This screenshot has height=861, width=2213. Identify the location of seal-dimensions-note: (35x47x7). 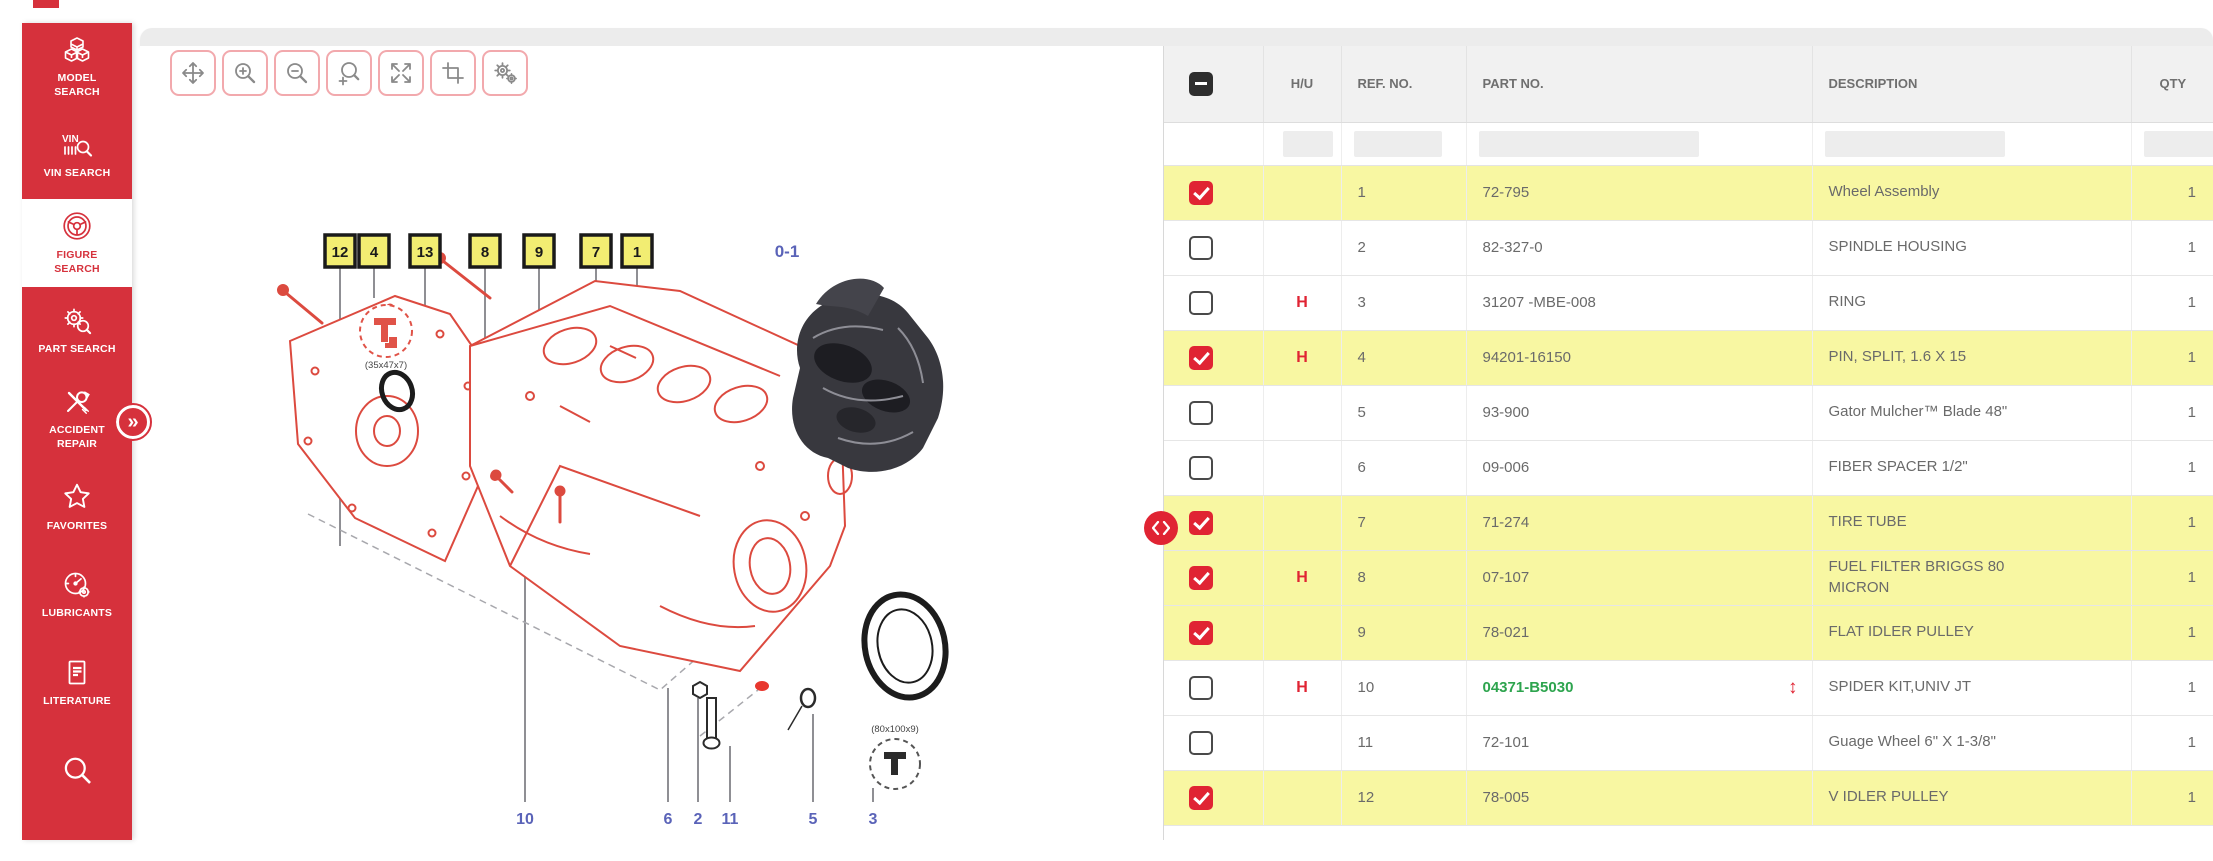
(386, 365).